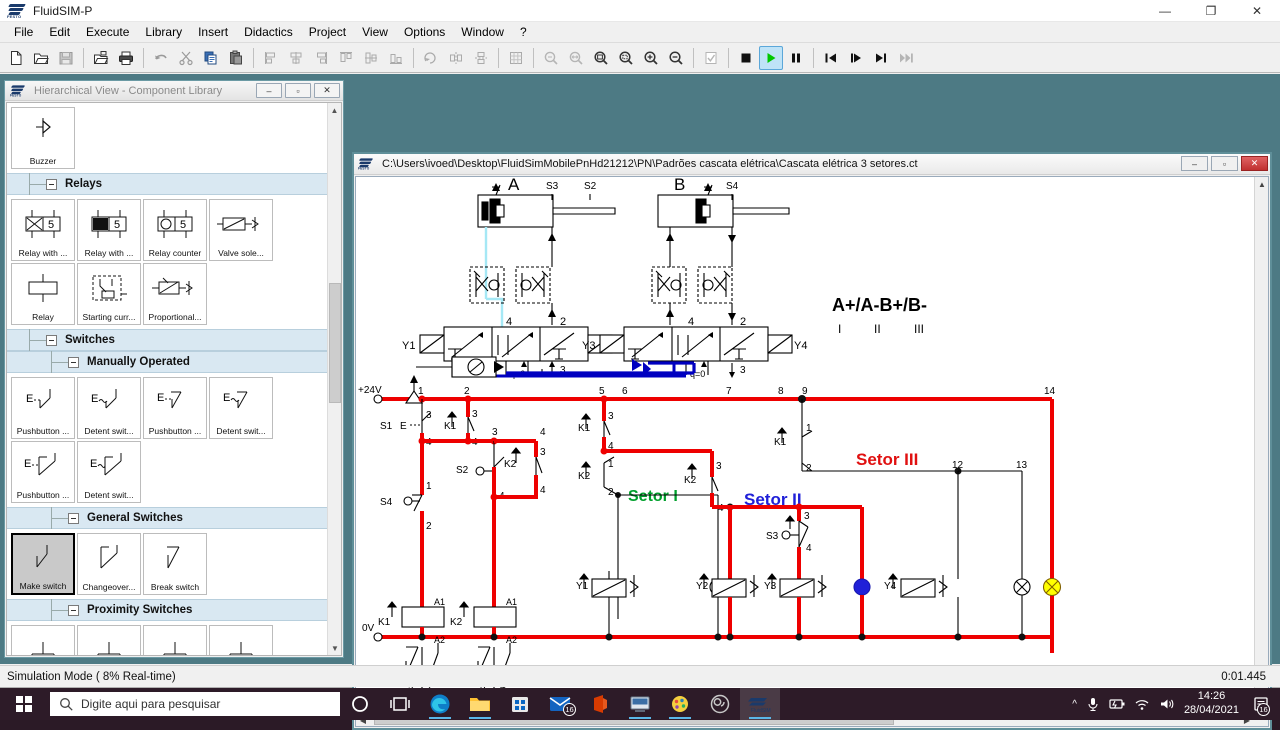  What do you see at coordinates (1165, 11) in the screenshot?
I see `minimize-button: —` at bounding box center [1165, 11].